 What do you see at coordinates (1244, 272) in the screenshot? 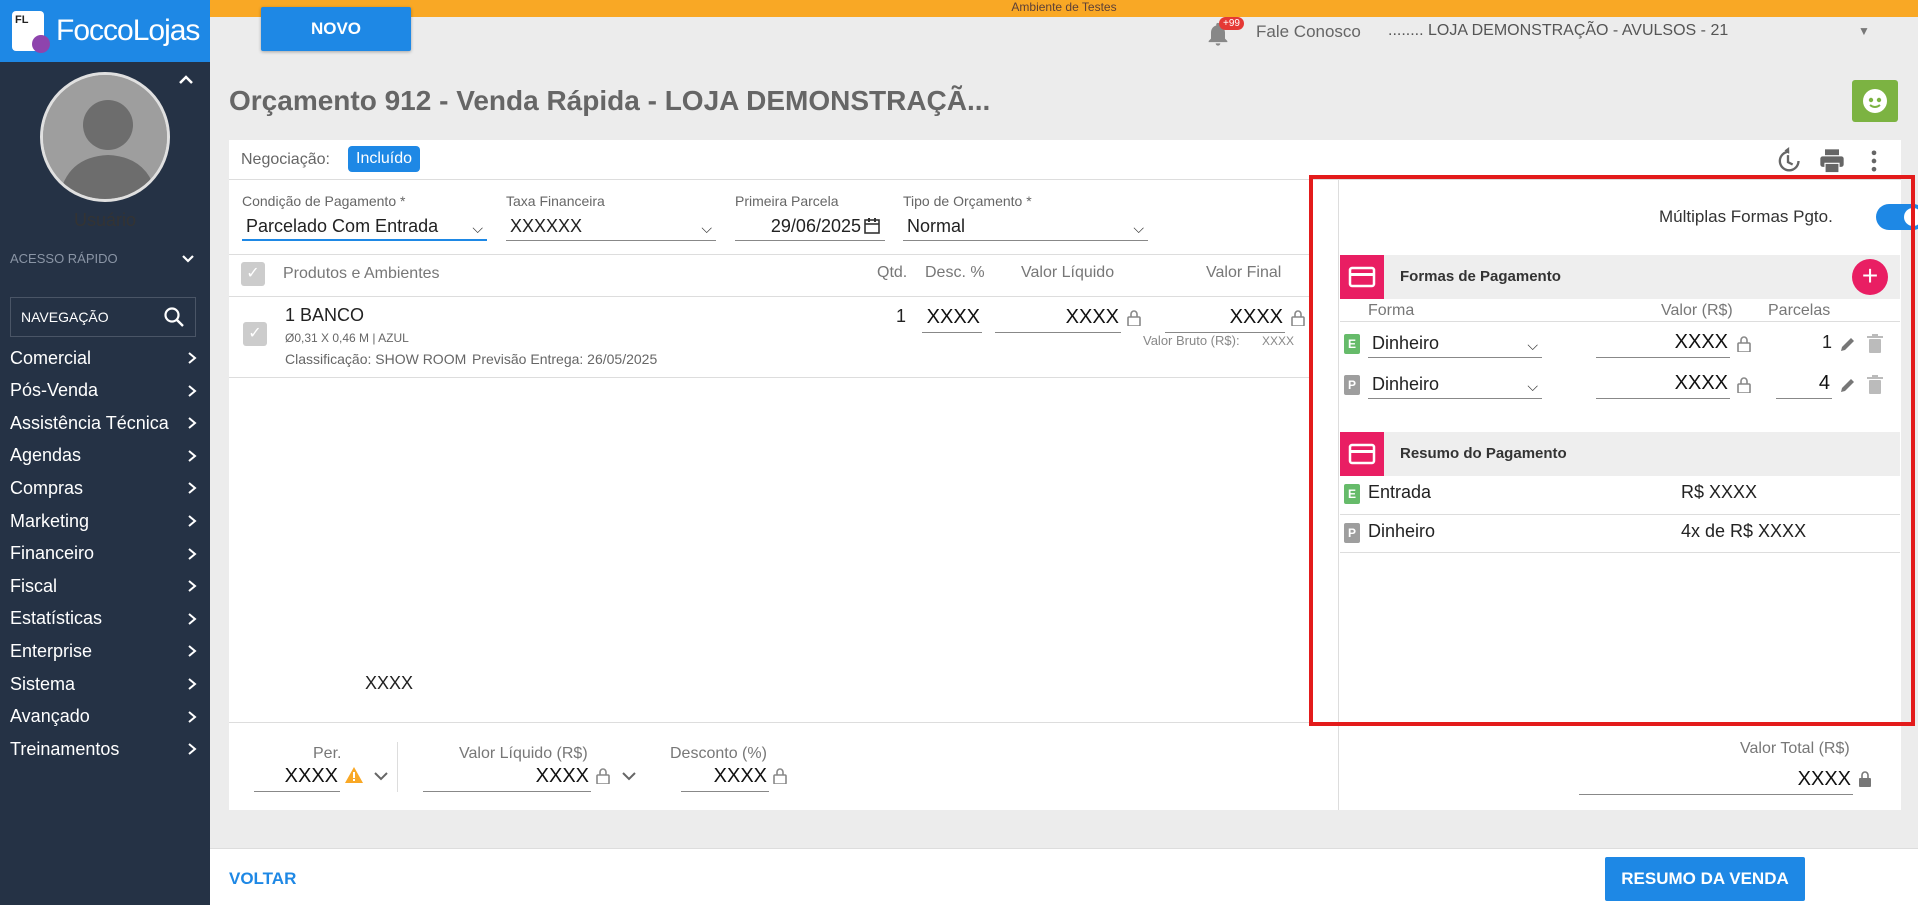
I see `col-final-value: Valor Final` at bounding box center [1244, 272].